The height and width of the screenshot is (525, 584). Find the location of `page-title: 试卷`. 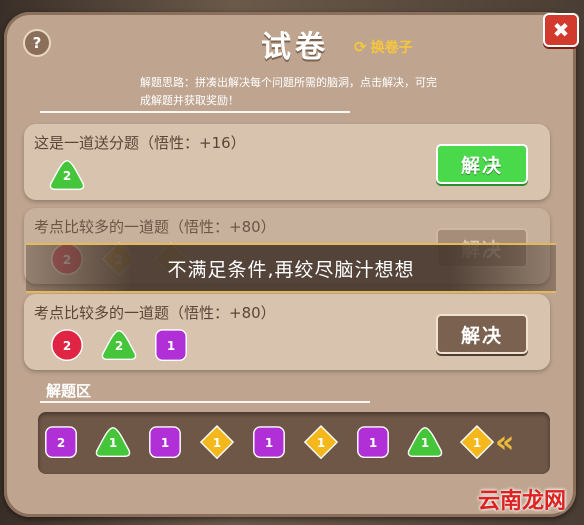

page-title: 试卷 is located at coordinates (295, 47).